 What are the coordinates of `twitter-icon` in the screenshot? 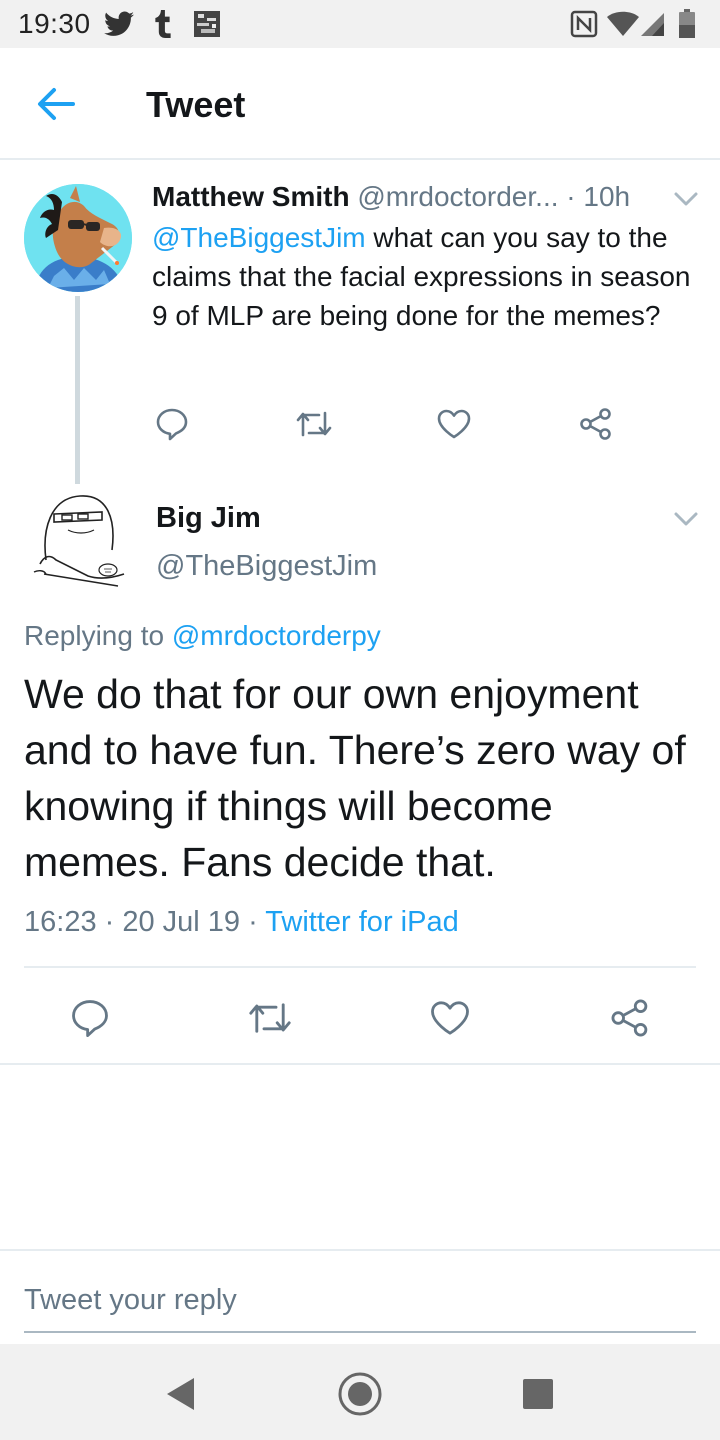 It's located at (119, 24).